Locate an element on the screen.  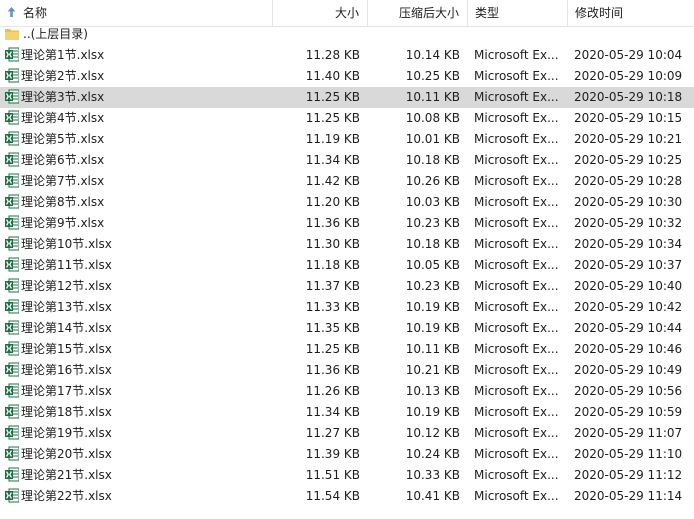
file-modified: 2020-05-29 11:07 is located at coordinates (628, 433).